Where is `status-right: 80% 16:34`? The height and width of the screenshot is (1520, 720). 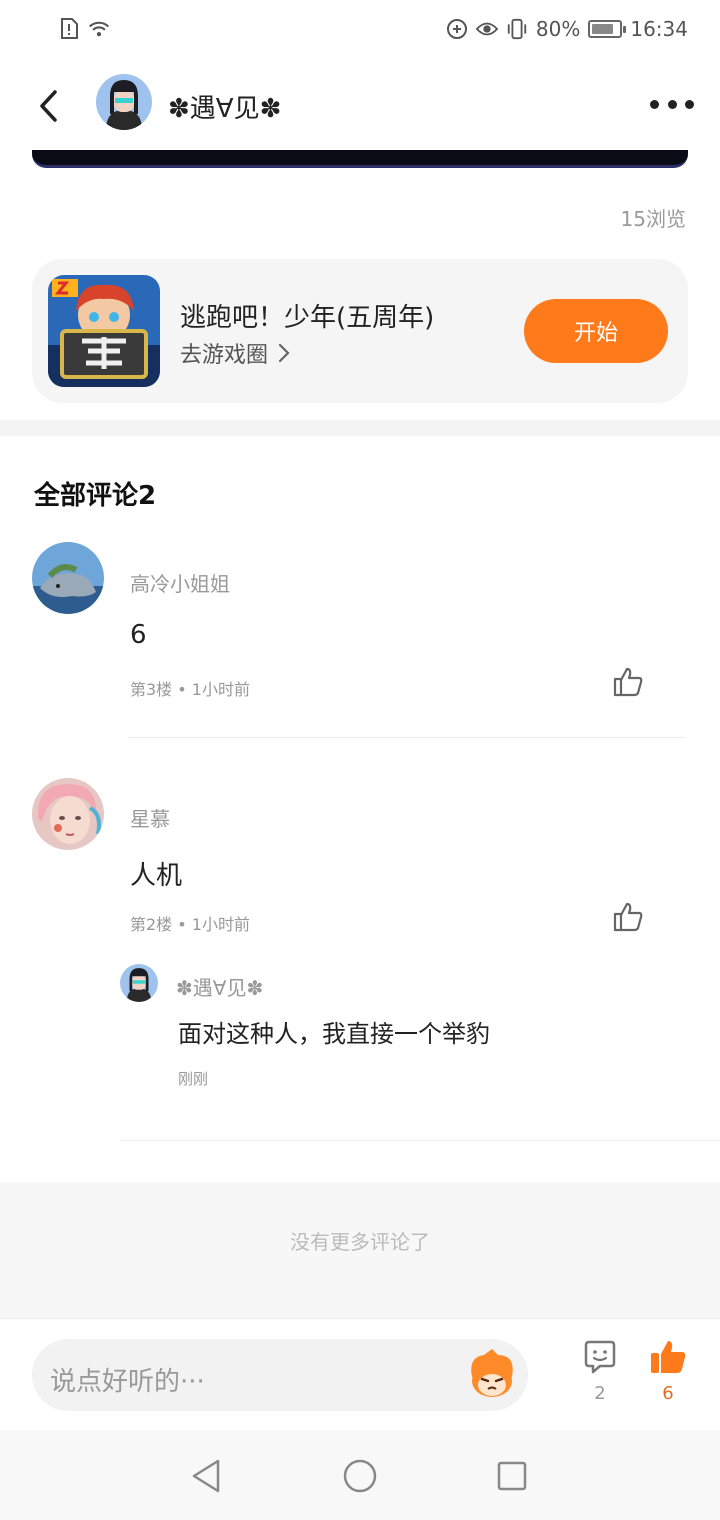 status-right: 80% 16:34 is located at coordinates (567, 29).